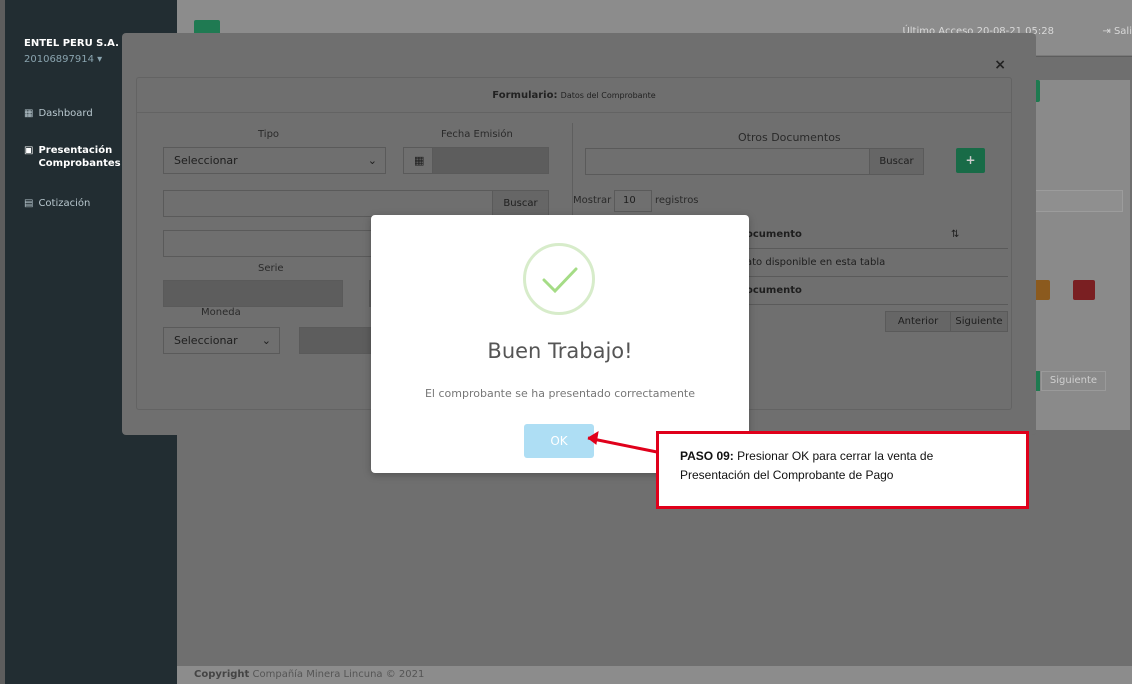 This screenshot has height=684, width=1132. What do you see at coordinates (707, 456) in the screenshot?
I see `callout-step: PASO 09:` at bounding box center [707, 456].